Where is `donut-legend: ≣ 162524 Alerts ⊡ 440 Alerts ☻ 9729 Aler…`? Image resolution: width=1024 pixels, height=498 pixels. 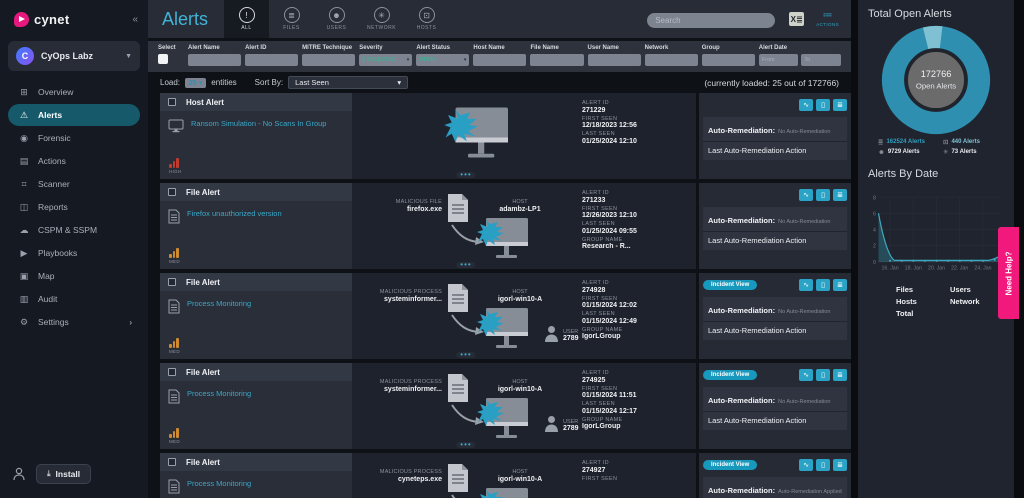
donut-legend: ≣ 162524 Alerts ⊡ 440 Alerts ☻ 9729 Aler… is located at coordinates (941, 147).